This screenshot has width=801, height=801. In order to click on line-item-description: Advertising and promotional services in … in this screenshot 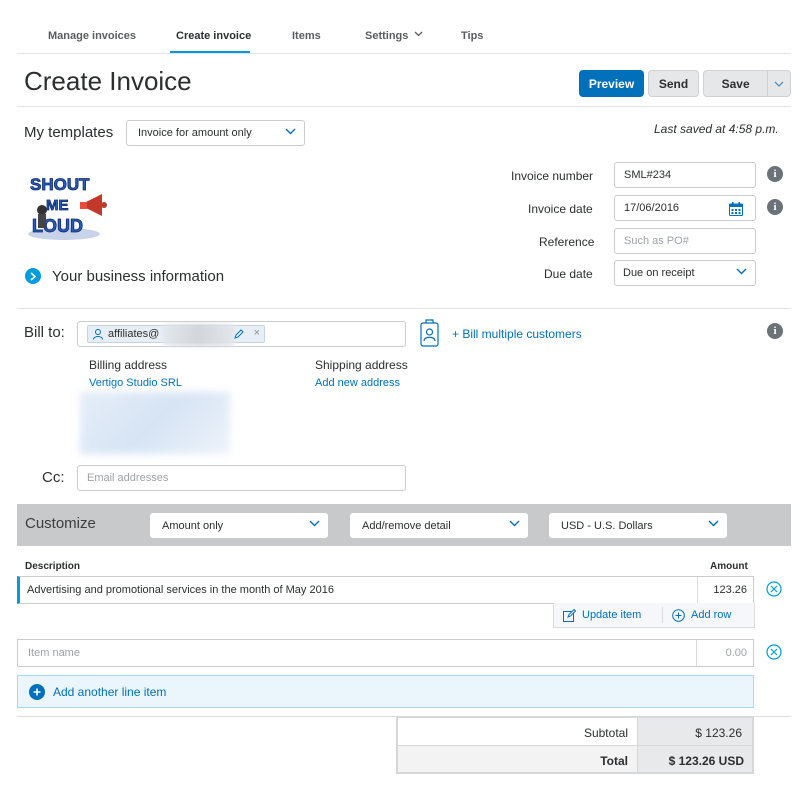, I will do `click(180, 590)`.